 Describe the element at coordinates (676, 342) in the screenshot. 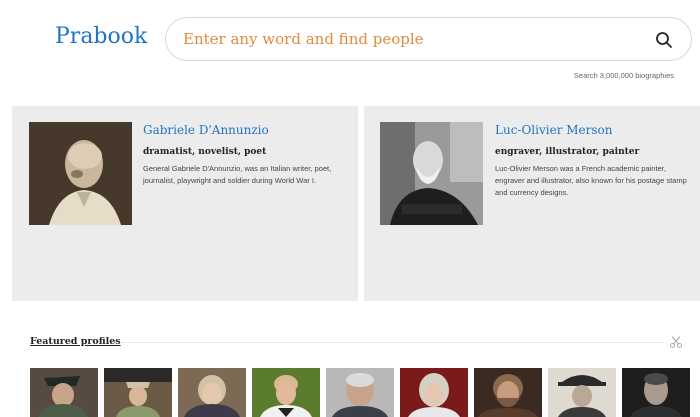

I see `scissors-icon` at that location.